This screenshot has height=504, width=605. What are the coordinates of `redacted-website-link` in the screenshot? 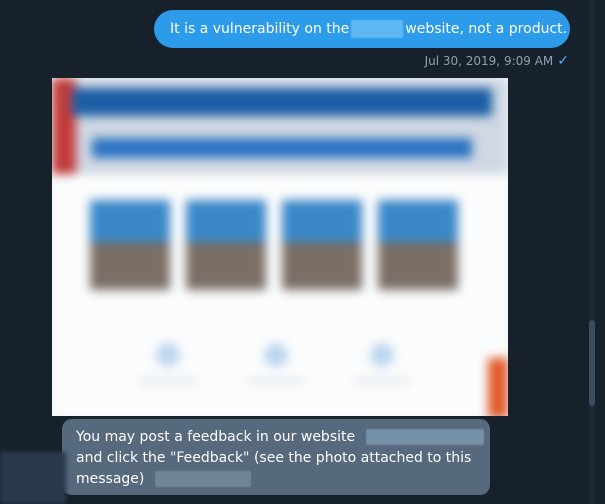 It's located at (424, 437).